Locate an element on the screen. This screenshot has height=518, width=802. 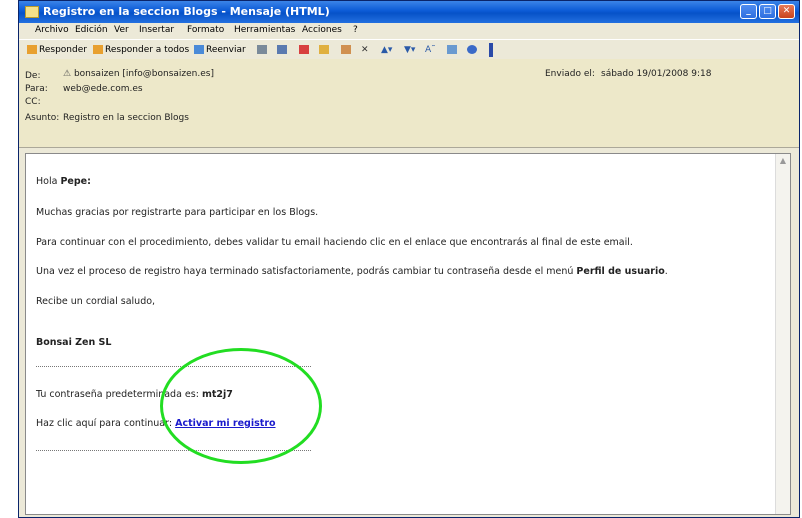
minimize-button: _ is located at coordinates (748, 11).